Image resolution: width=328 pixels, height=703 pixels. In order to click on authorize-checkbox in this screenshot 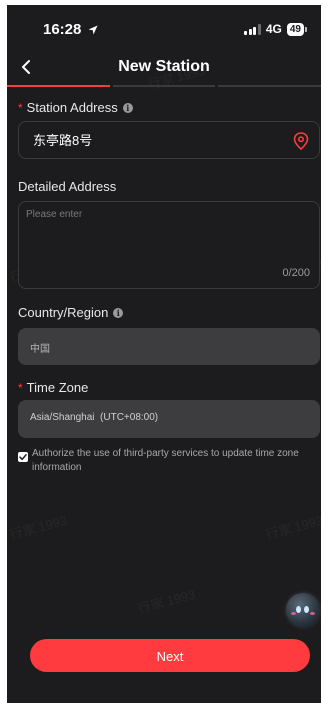, I will do `click(23, 457)`.